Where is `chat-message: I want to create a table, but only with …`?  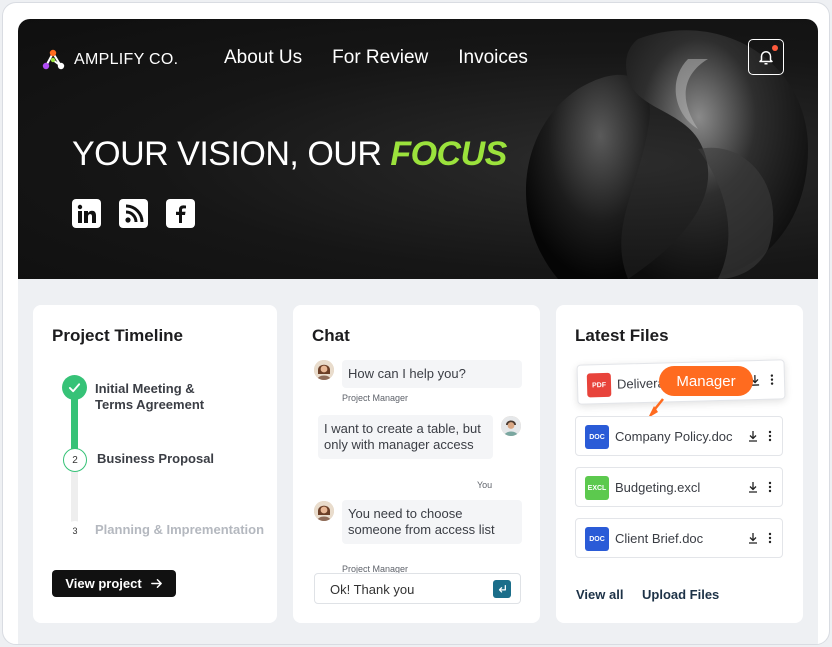
chat-message: I want to create a table, but only with … is located at coordinates (405, 437).